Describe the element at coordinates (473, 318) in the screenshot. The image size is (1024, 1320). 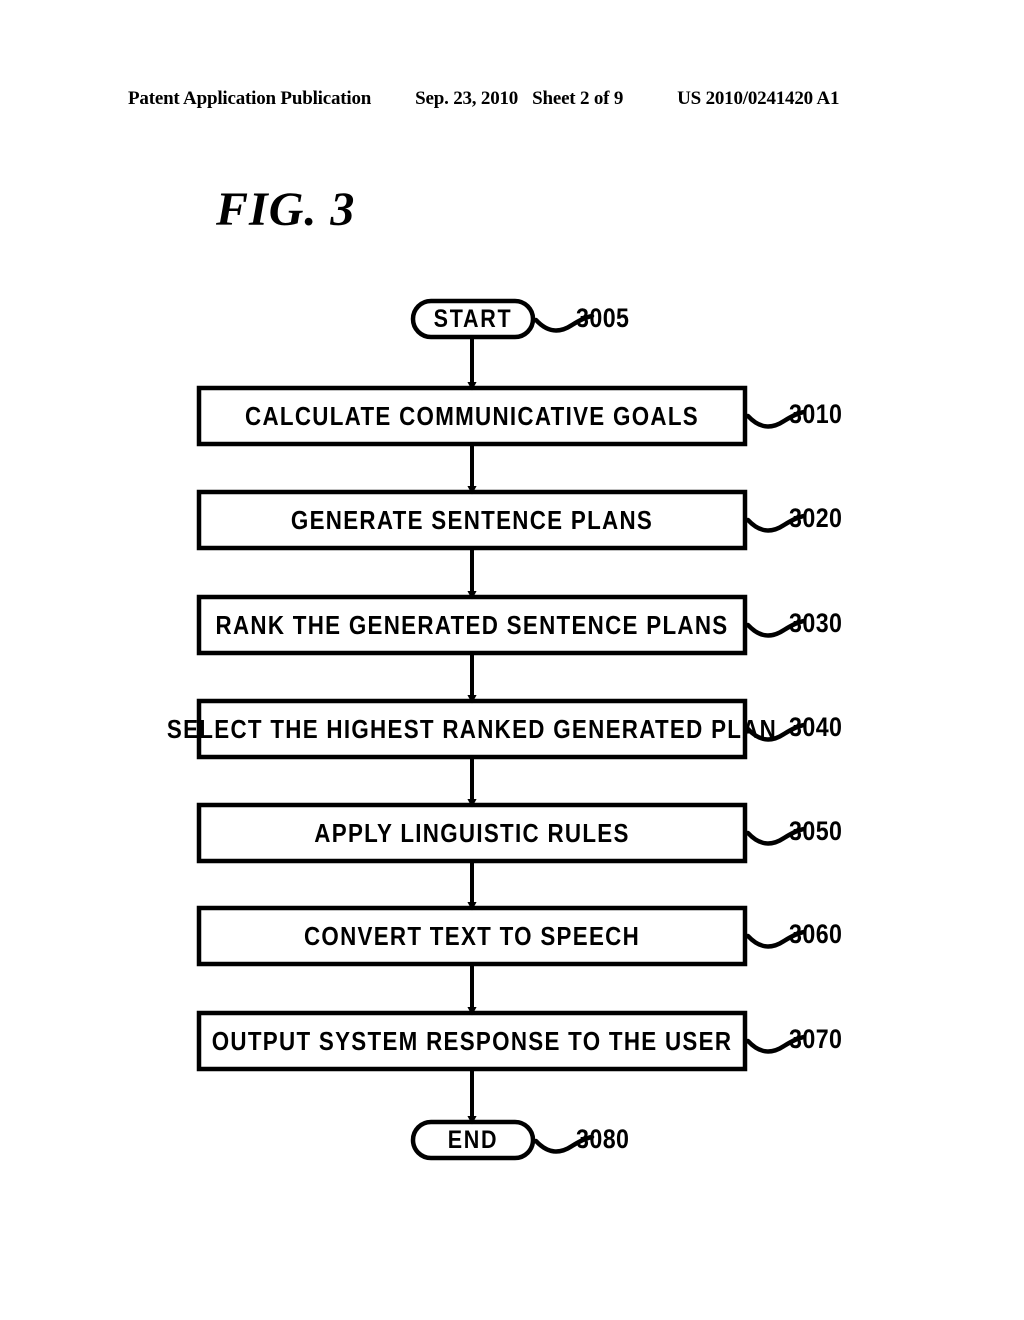
I see `node-label-start: START` at that location.